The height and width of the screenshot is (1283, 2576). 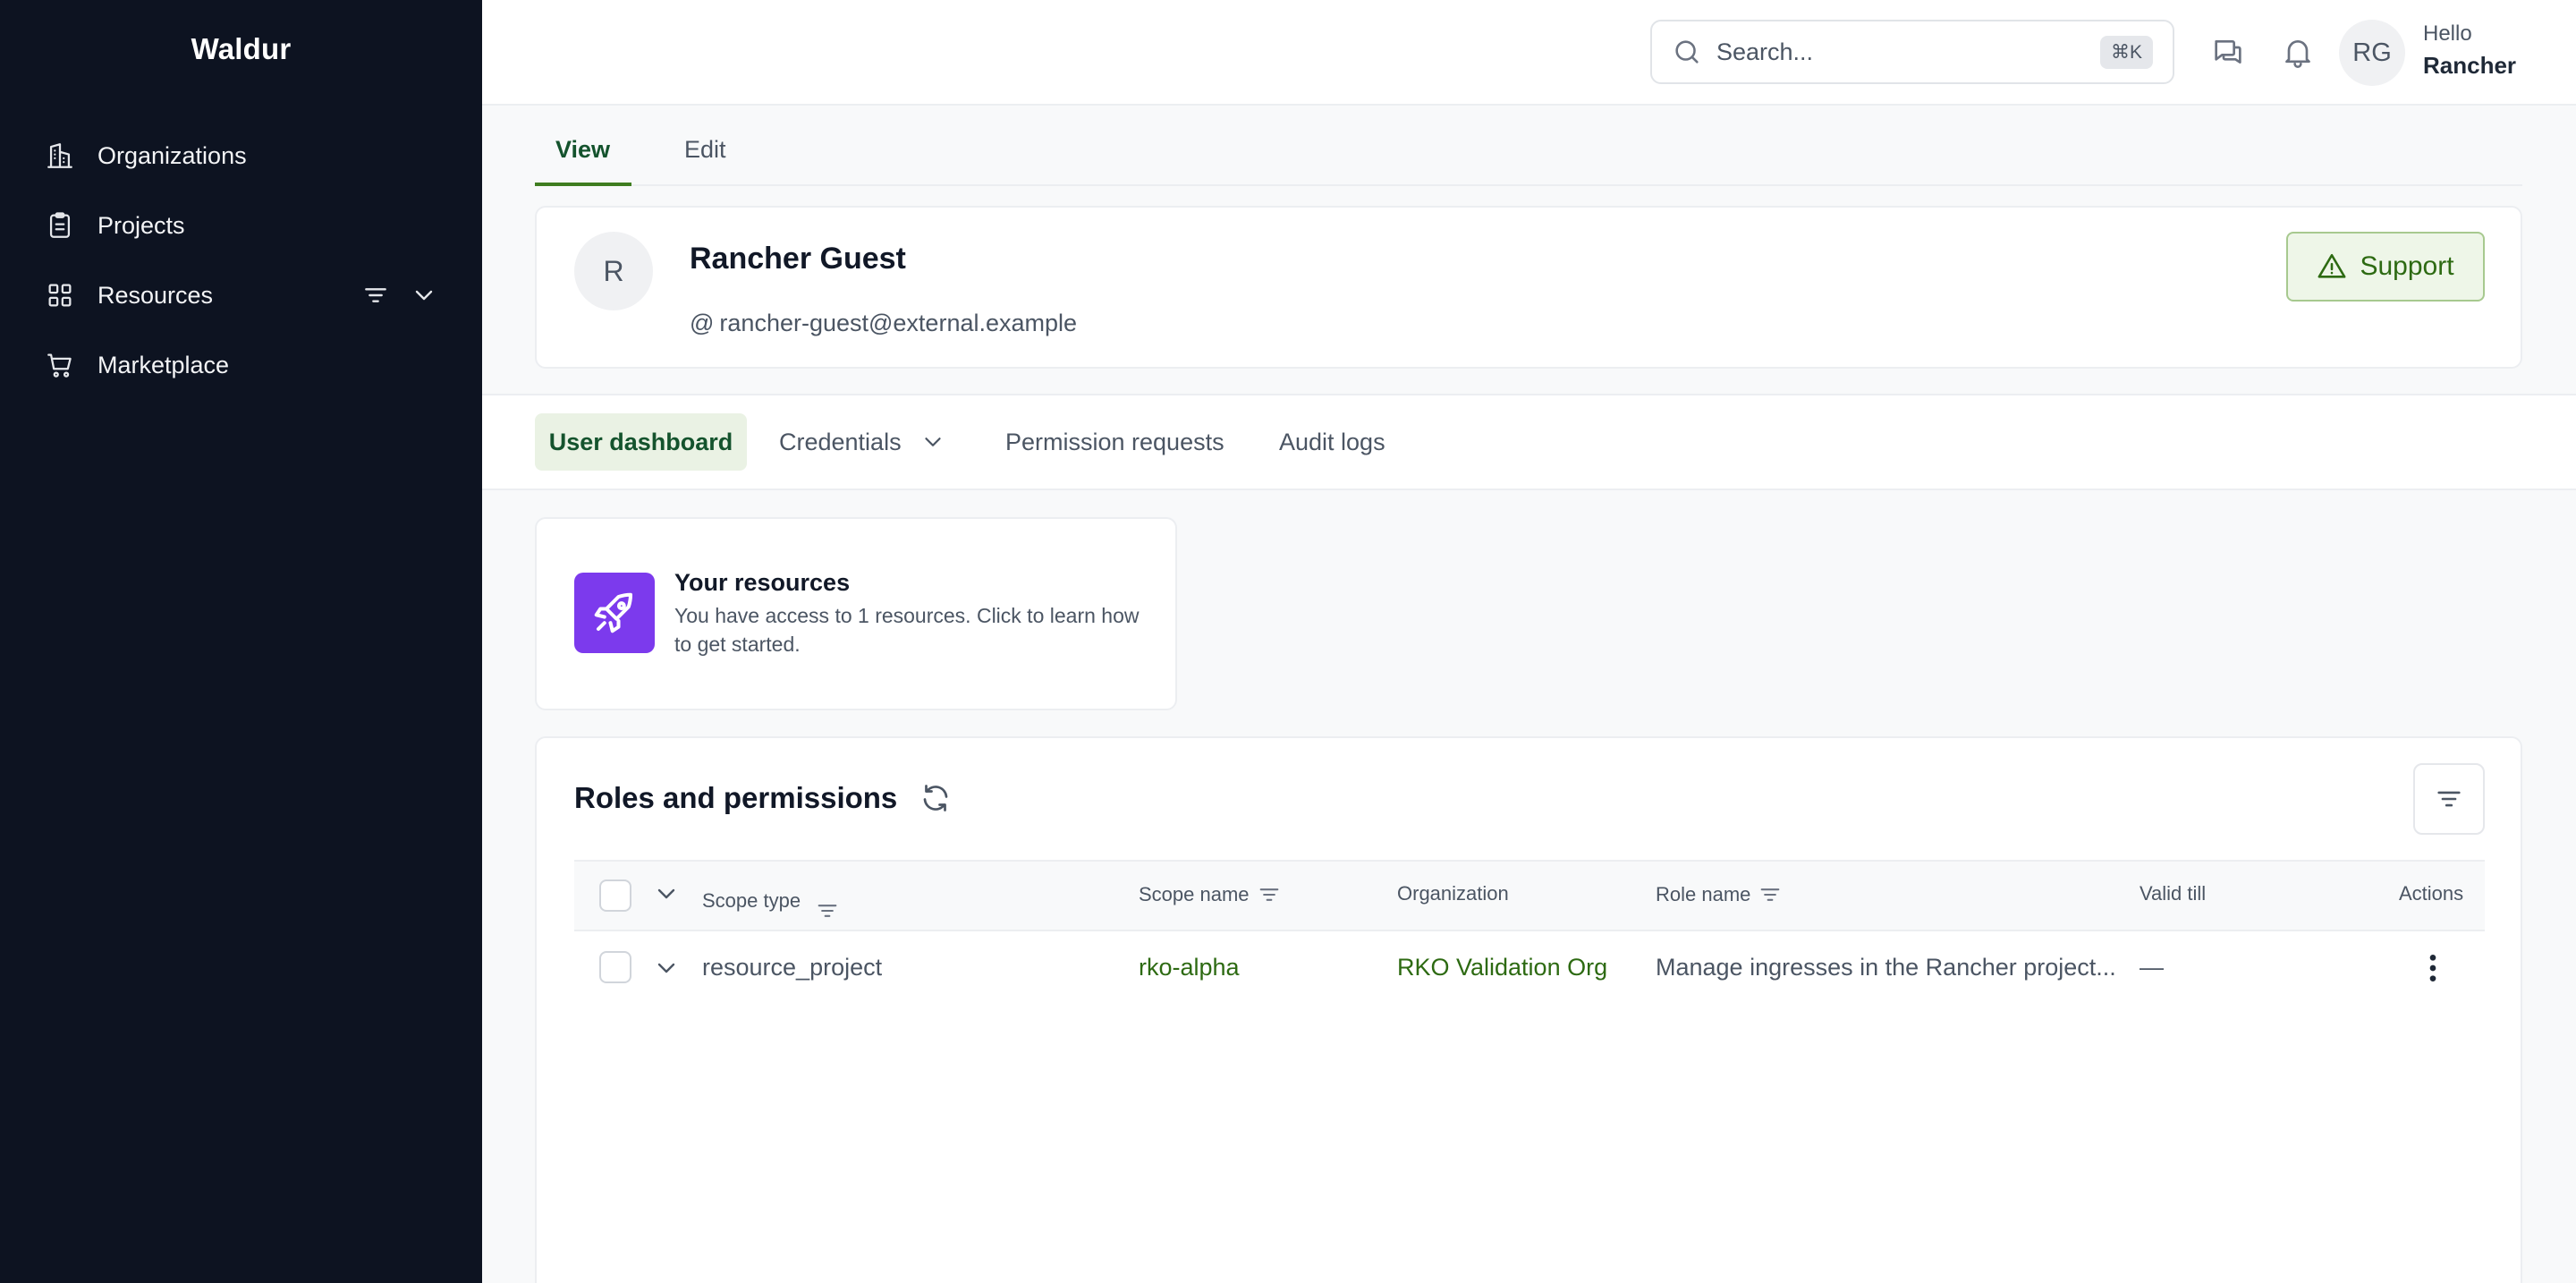 What do you see at coordinates (1194, 894) in the screenshot?
I see `column-label: Scope name` at bounding box center [1194, 894].